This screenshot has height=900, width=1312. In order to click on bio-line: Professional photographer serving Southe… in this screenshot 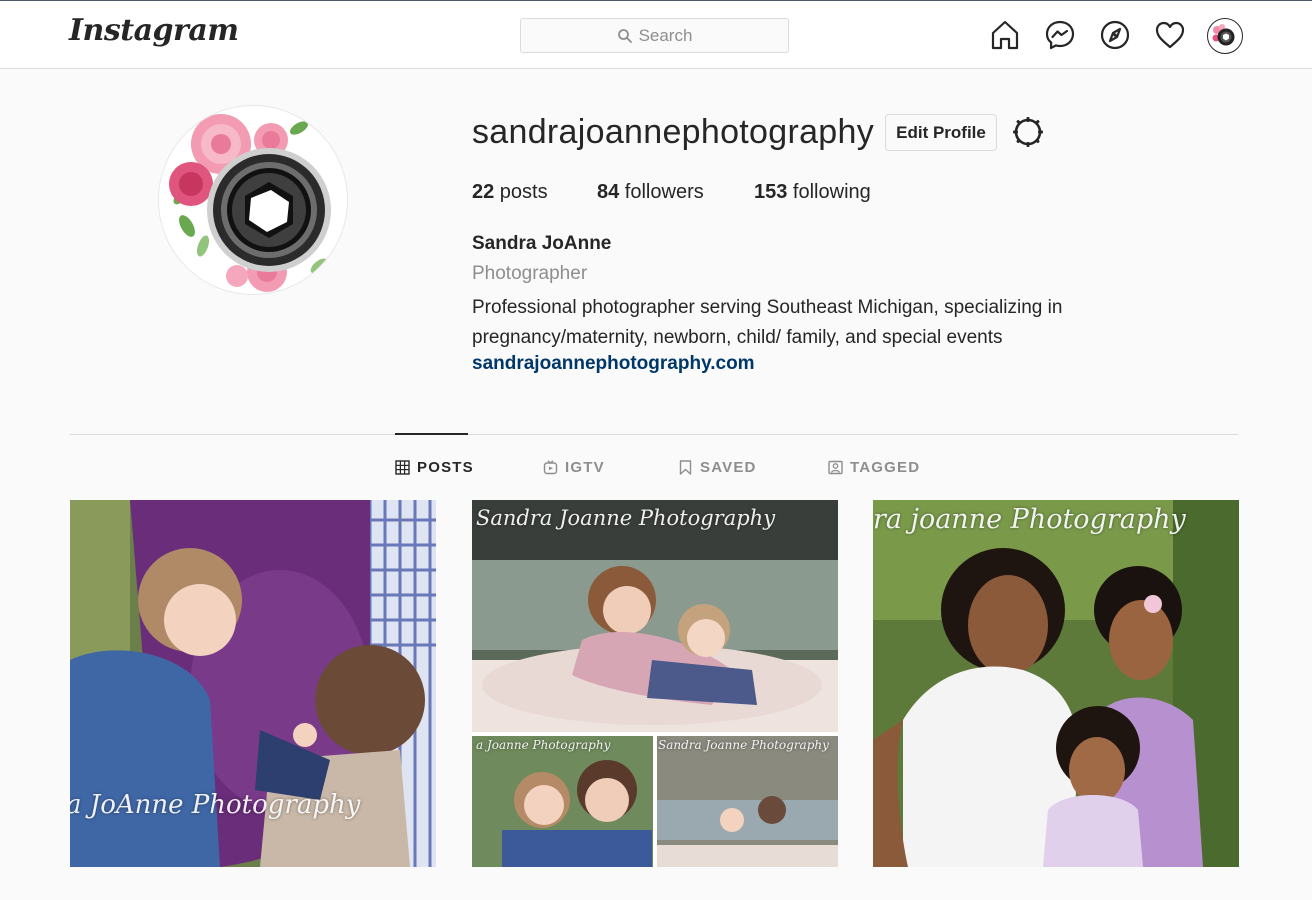, I will do `click(767, 307)`.